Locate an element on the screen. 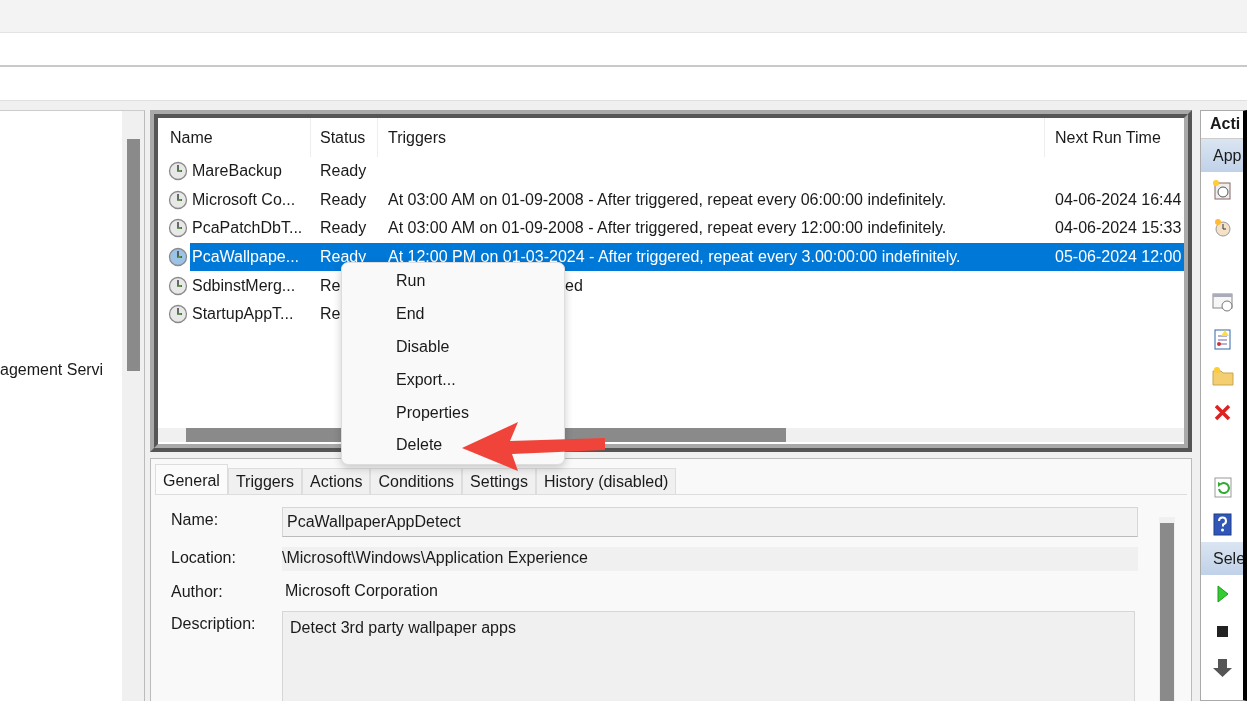  menu-item: Properties is located at coordinates (453, 412).